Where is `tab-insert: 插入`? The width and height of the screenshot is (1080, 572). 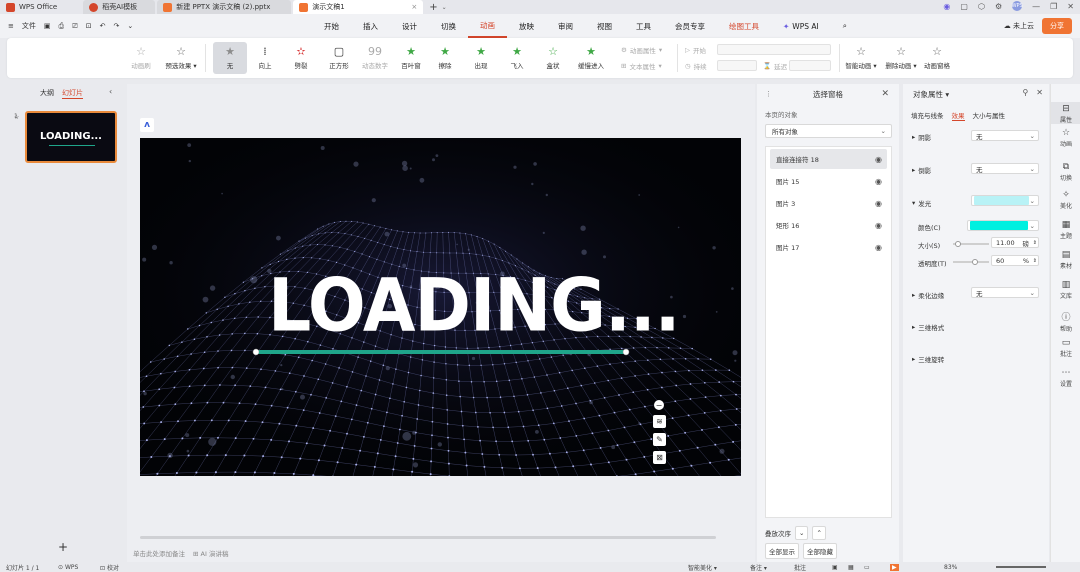
tab-insert: 插入 is located at coordinates (370, 26).